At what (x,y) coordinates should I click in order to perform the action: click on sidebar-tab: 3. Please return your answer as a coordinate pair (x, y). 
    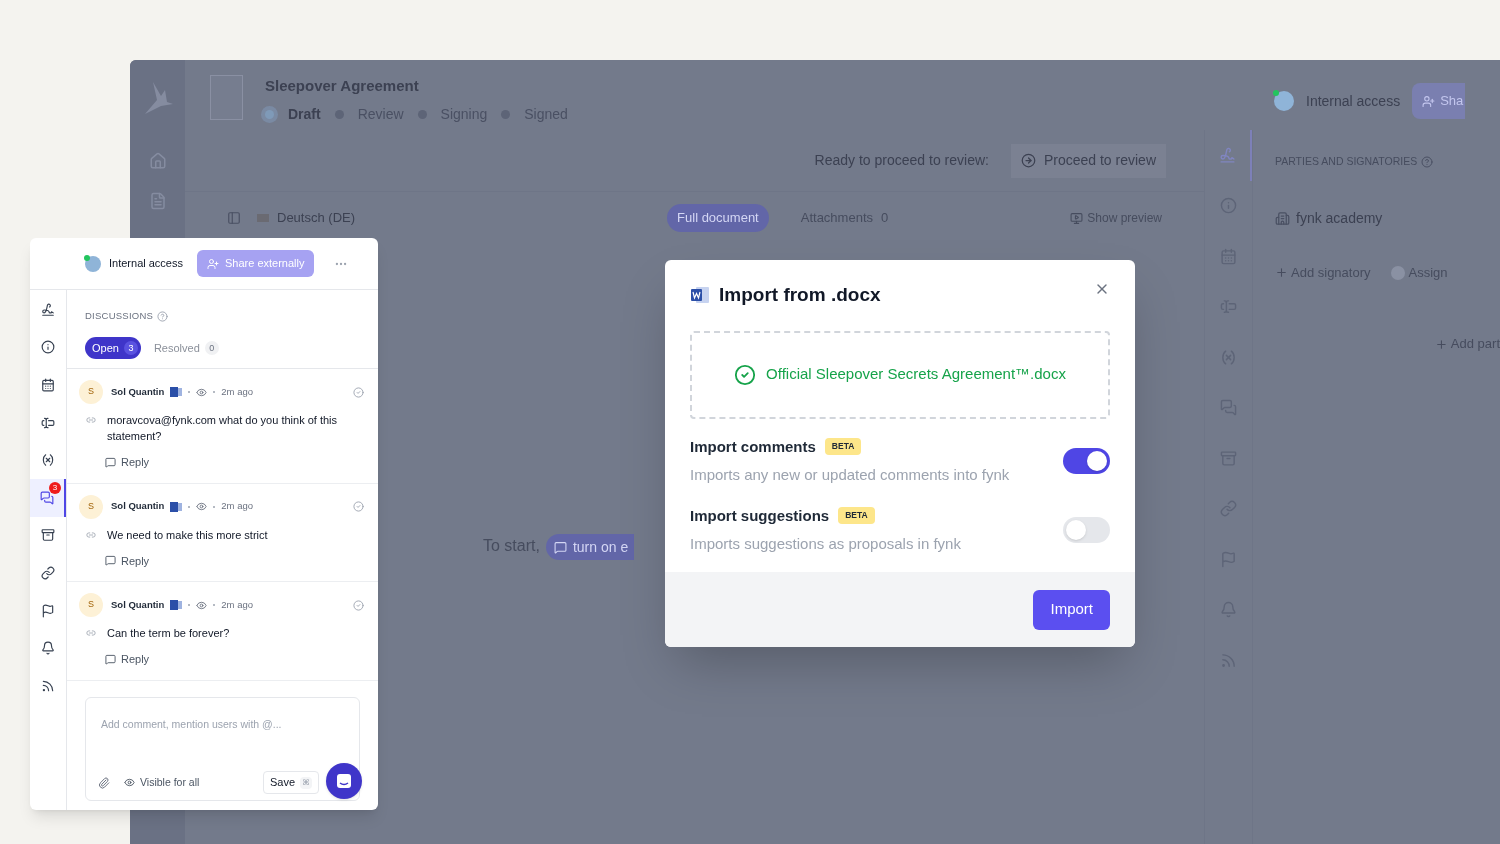
    Looking at the image, I should click on (48, 497).